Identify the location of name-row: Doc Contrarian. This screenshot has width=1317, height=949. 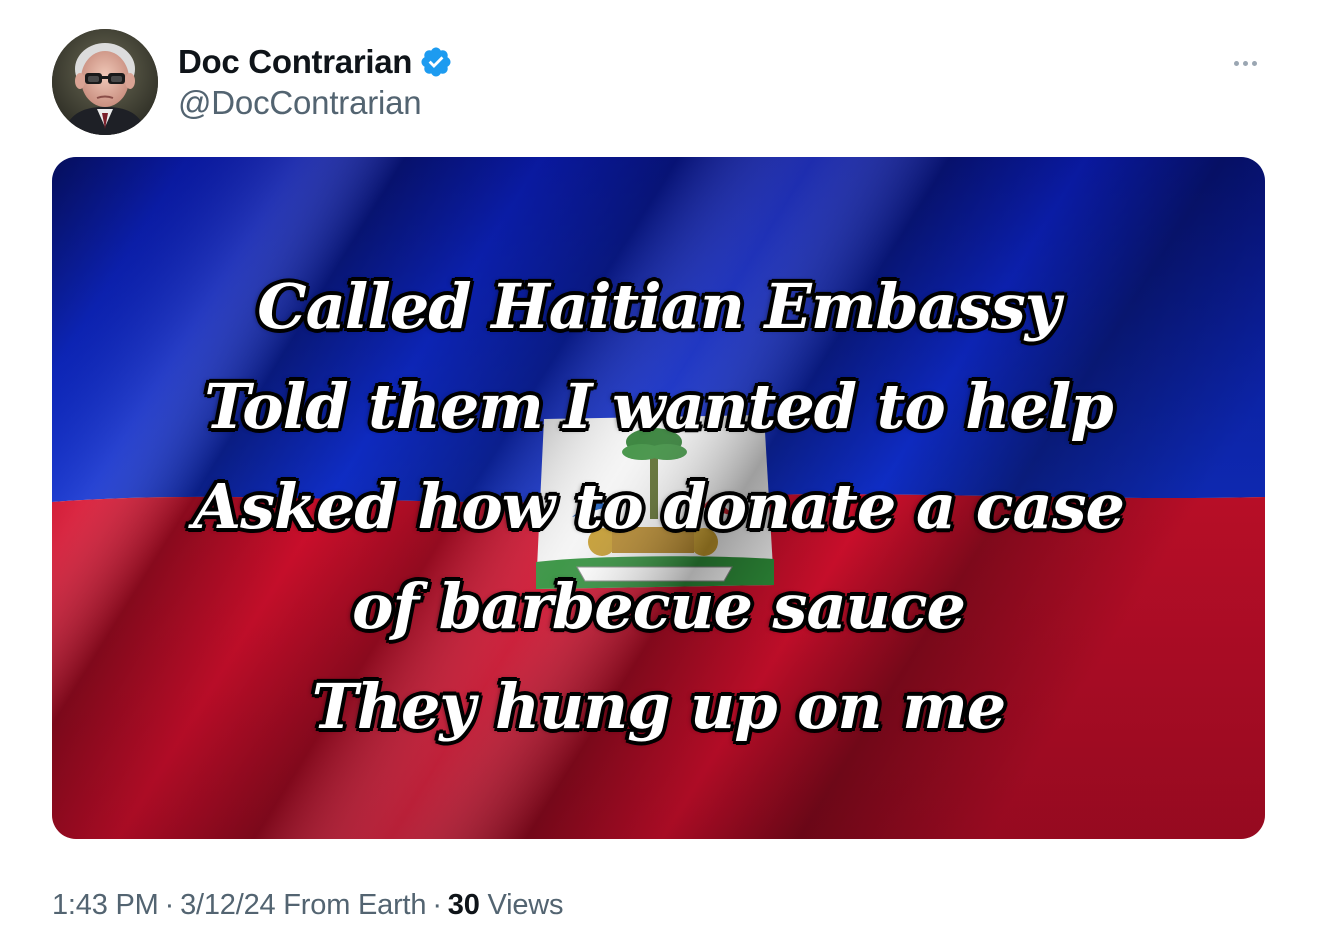
(315, 62).